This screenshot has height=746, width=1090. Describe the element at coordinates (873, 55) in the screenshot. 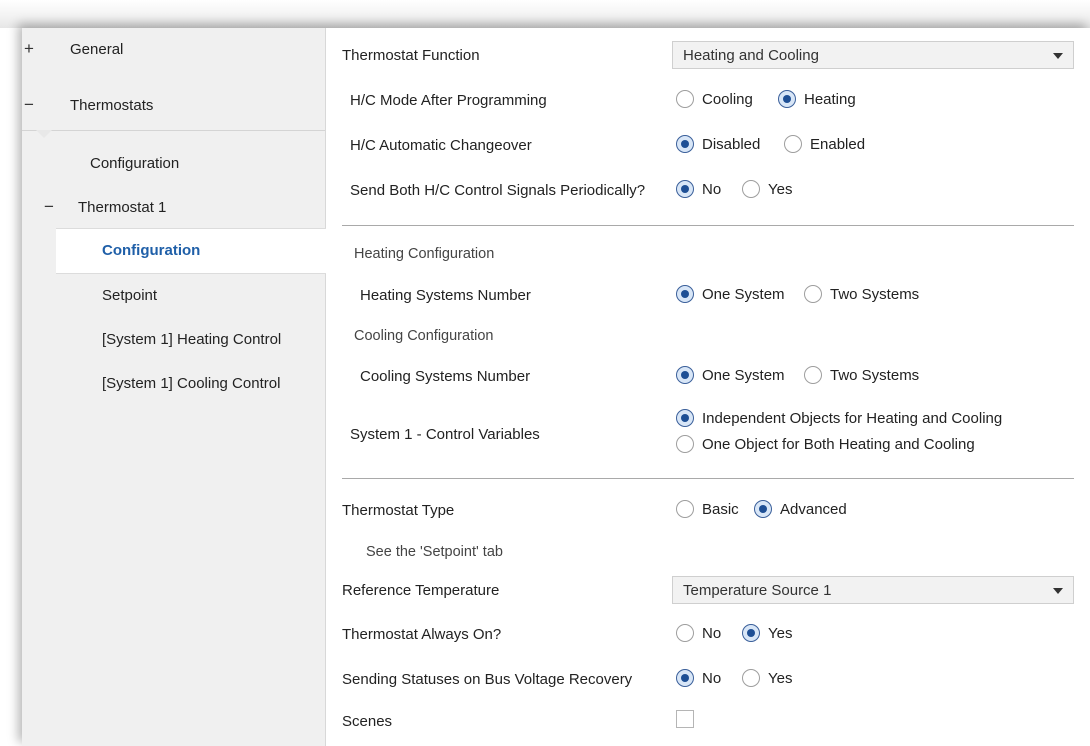

I see `thermostat-function-select: Heating and Cooling` at that location.